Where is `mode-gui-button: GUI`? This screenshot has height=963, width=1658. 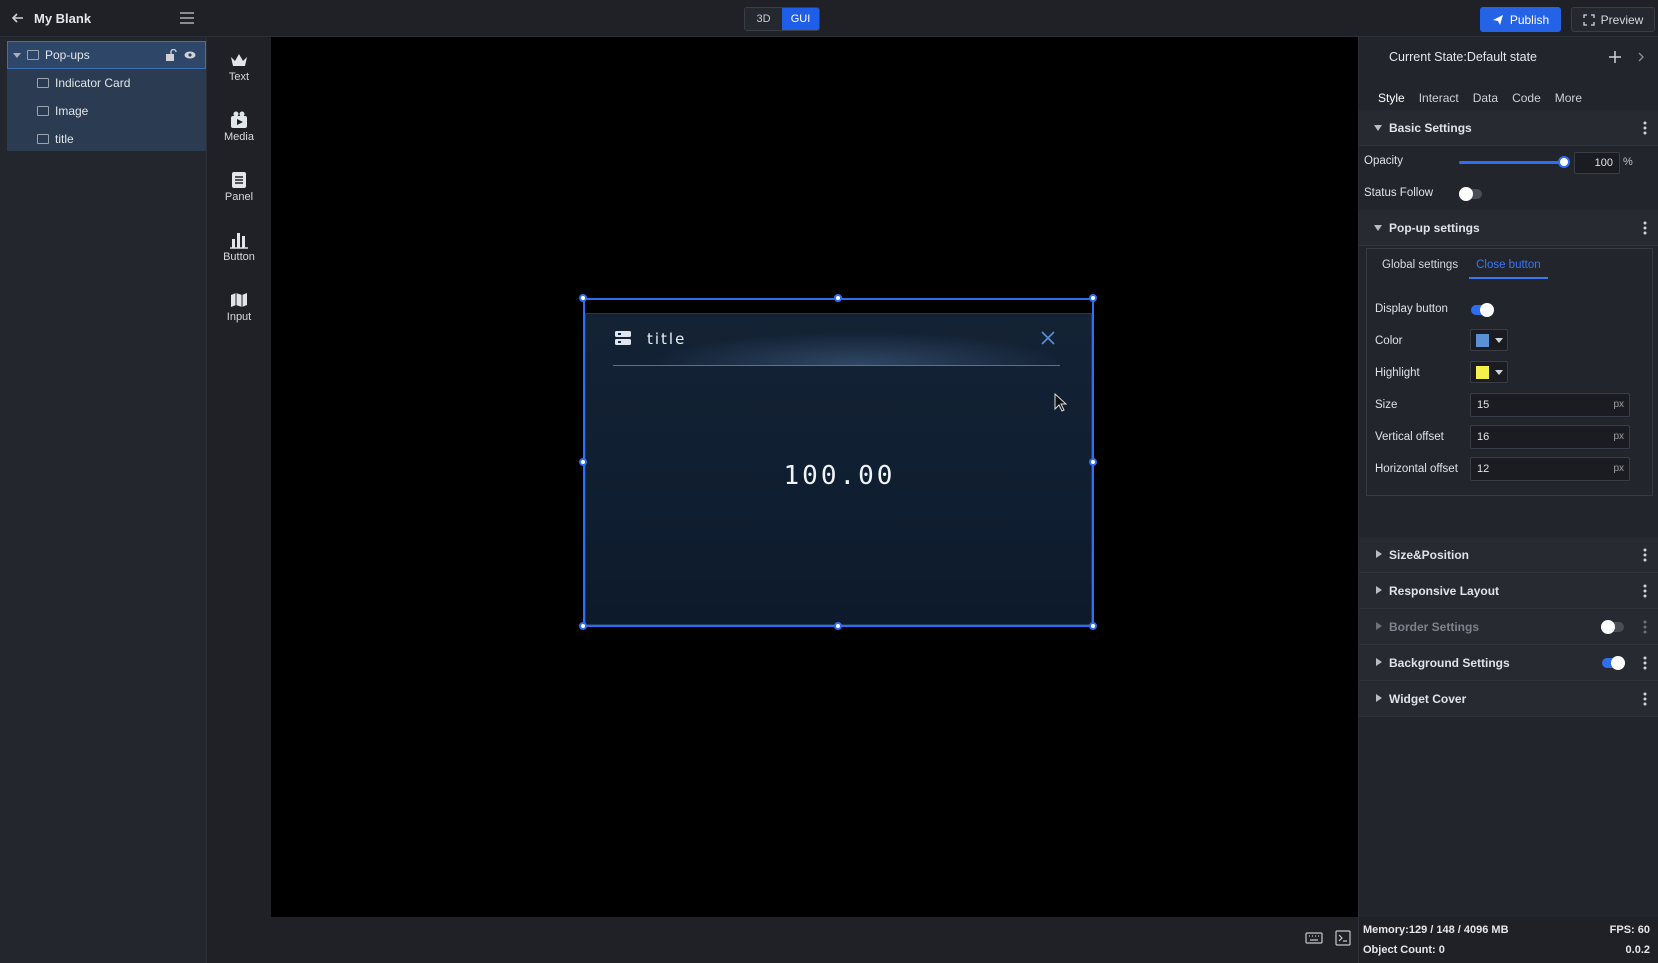 mode-gui-button: GUI is located at coordinates (800, 19).